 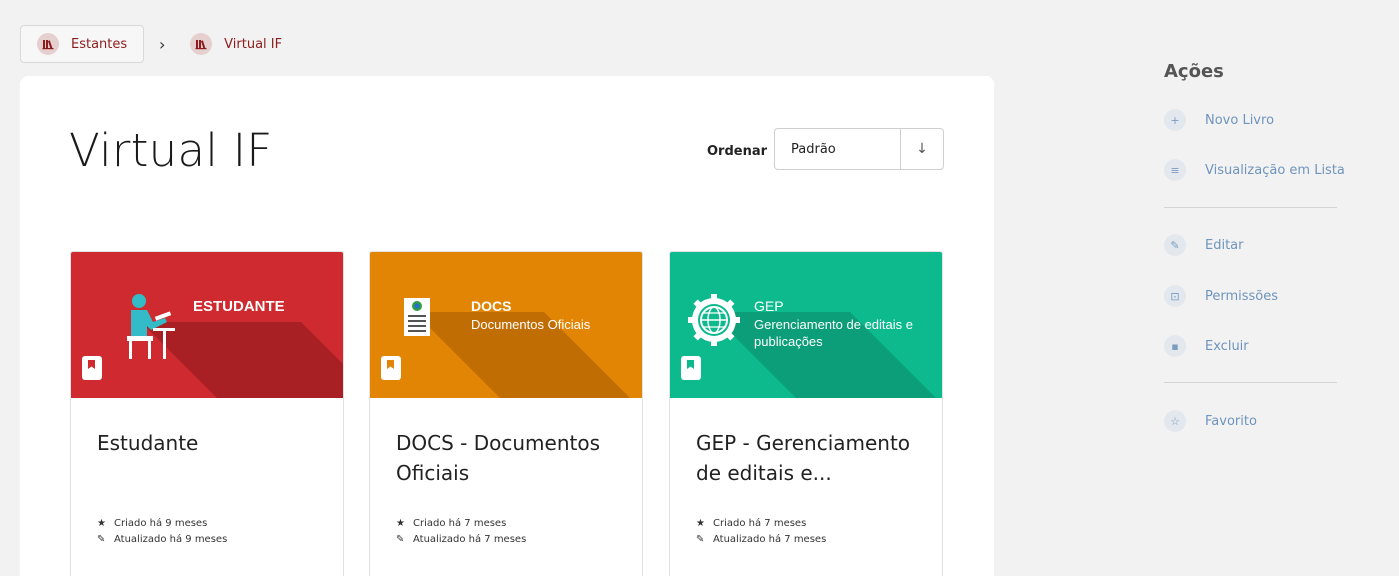 I want to click on sort-control: Padrão ↓, so click(x=859, y=149).